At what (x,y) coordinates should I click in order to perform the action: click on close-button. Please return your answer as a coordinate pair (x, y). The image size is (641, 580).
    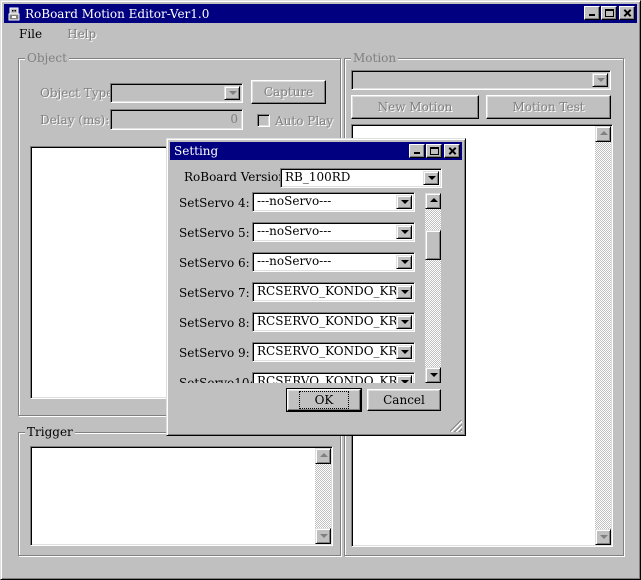
    Looking at the image, I should click on (627, 13).